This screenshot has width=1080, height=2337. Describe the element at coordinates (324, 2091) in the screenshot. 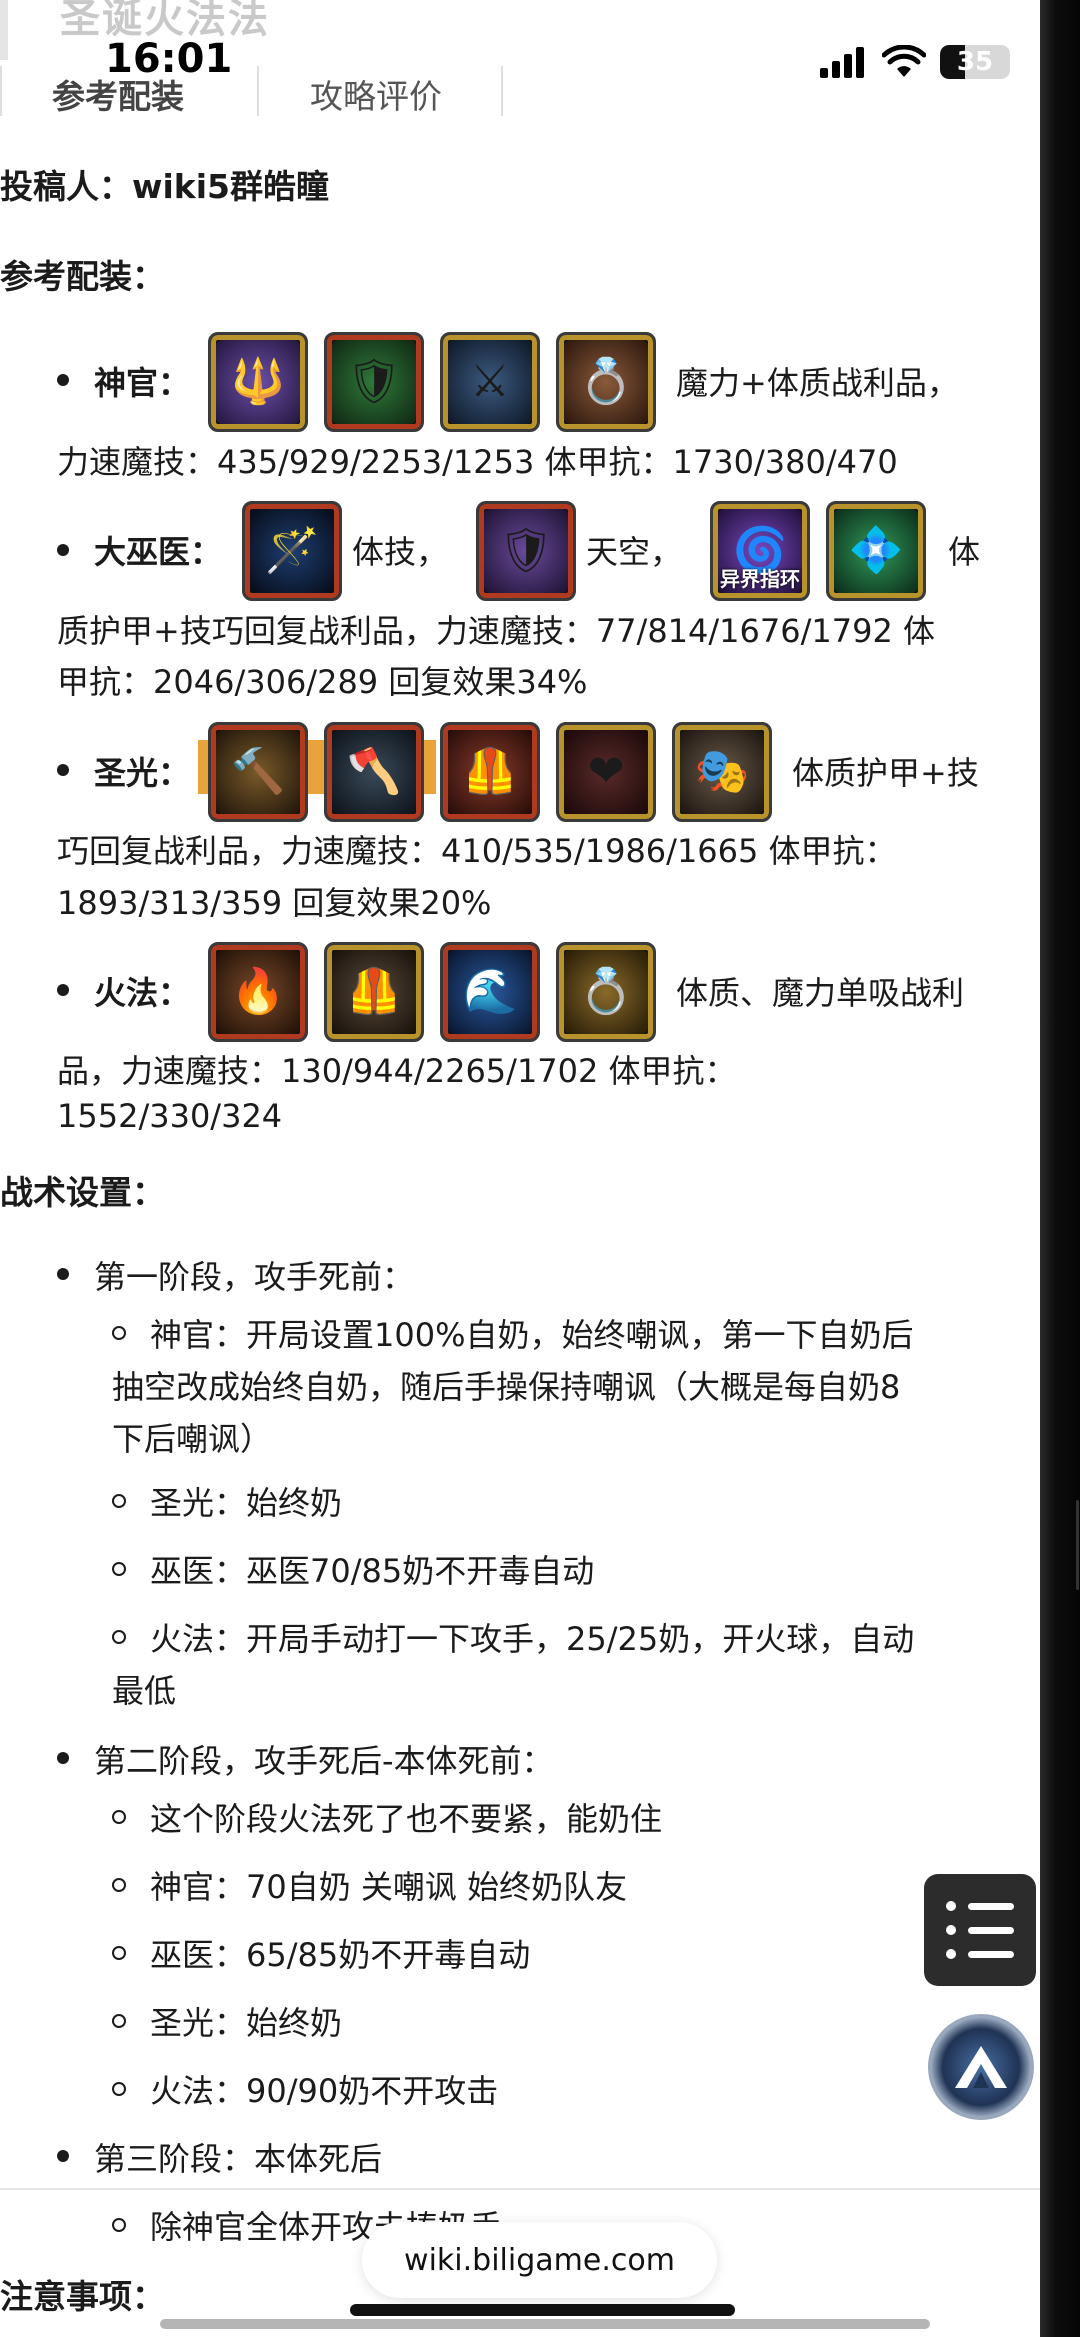

I see `phase2-item: 火法：90/90奶不开攻击` at that location.